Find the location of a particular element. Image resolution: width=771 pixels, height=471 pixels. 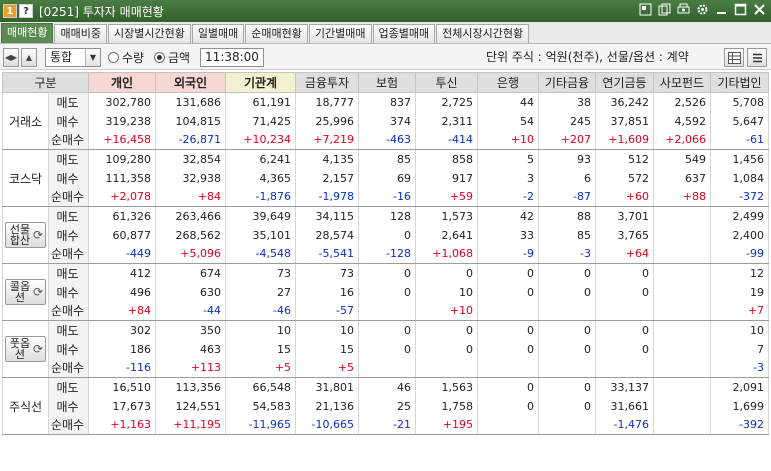

market-select: 통합 ▼ is located at coordinates (73, 57).